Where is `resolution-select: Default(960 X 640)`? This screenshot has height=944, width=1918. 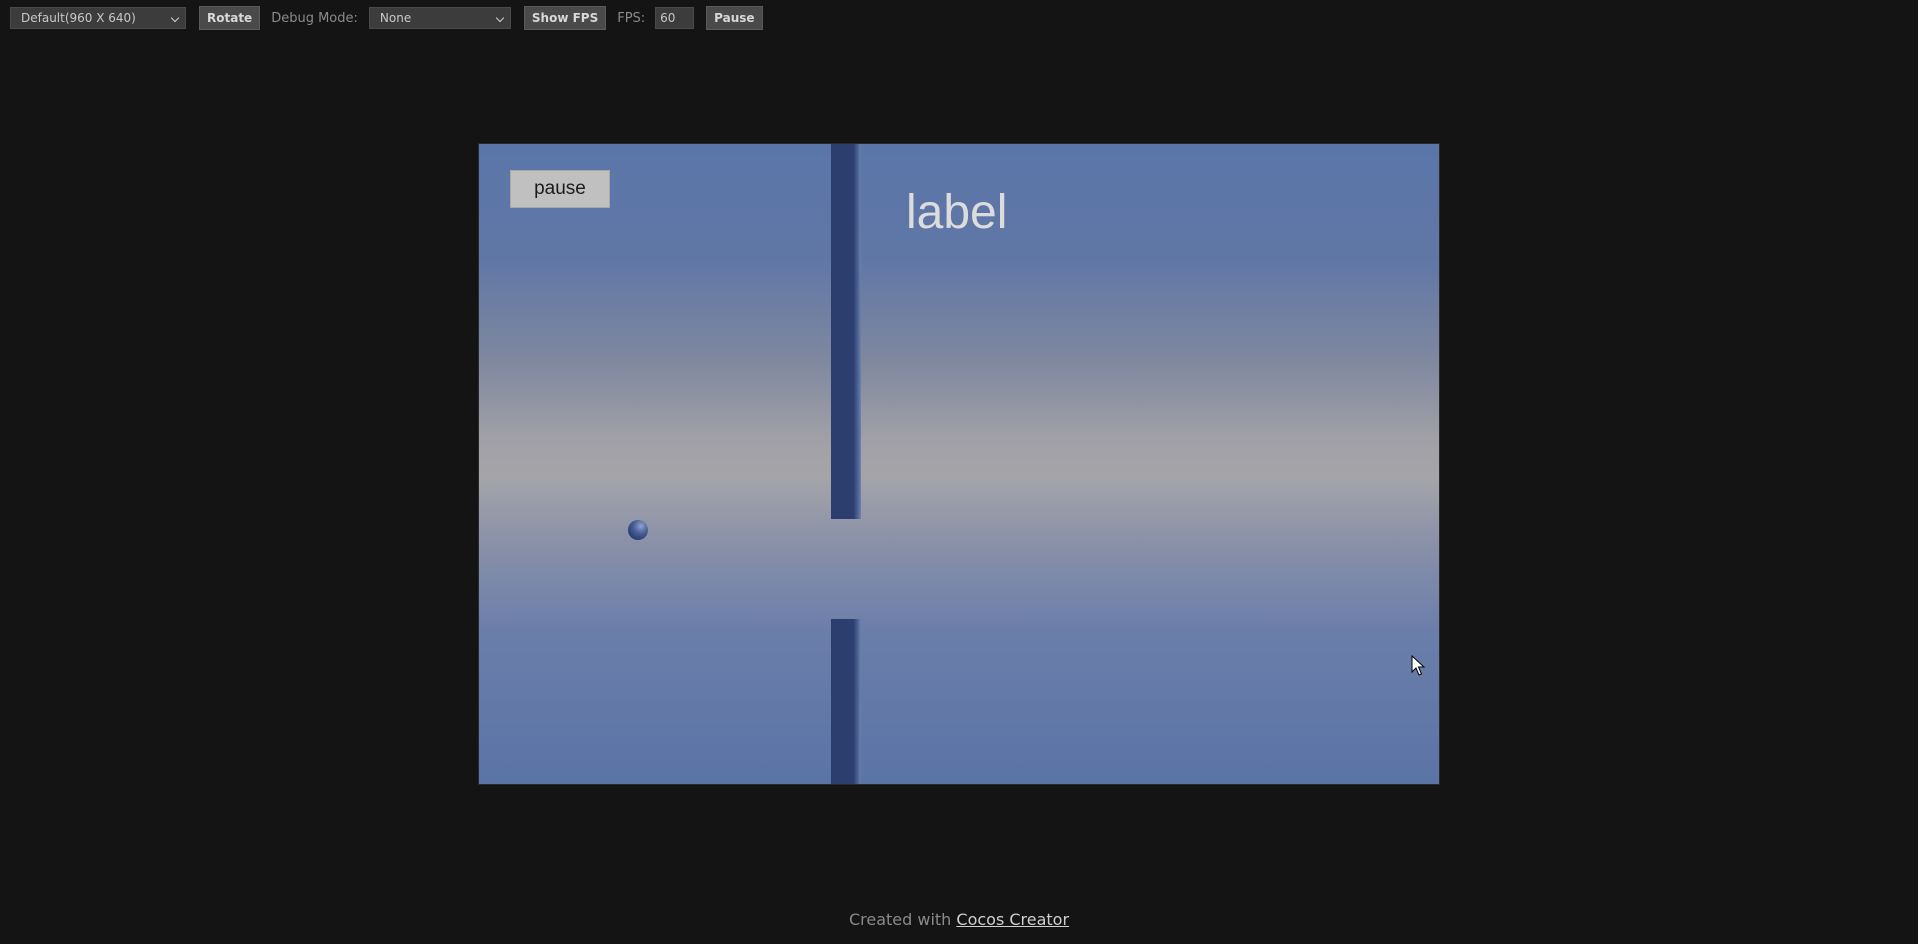 resolution-select: Default(960 X 640) is located at coordinates (98, 18).